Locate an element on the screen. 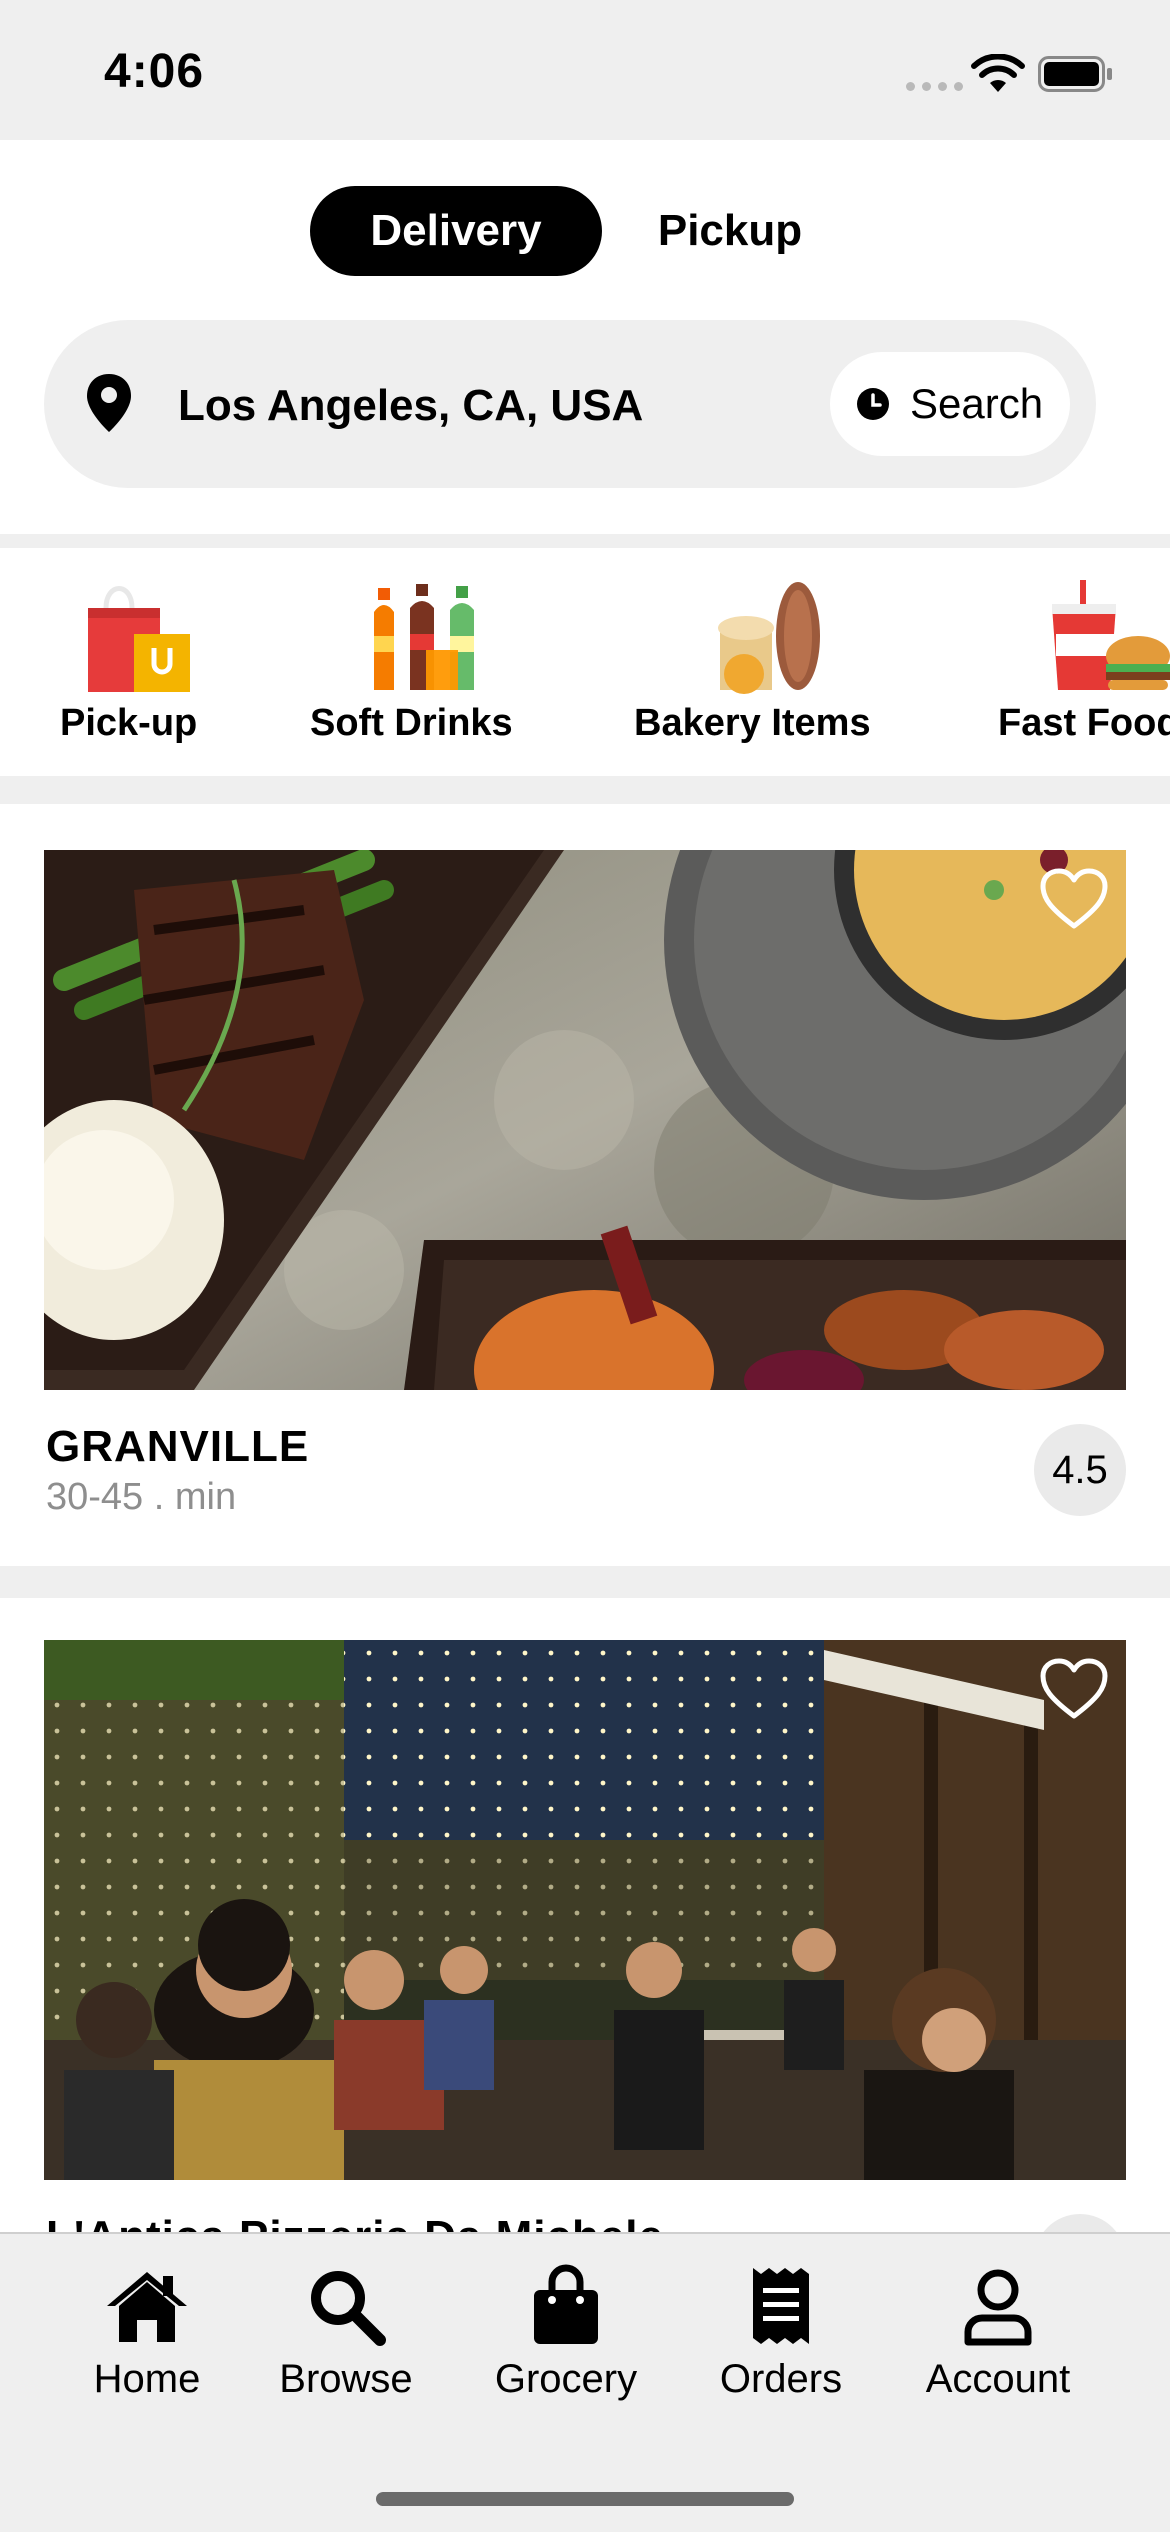  search-button-label: Search is located at coordinates (977, 403).